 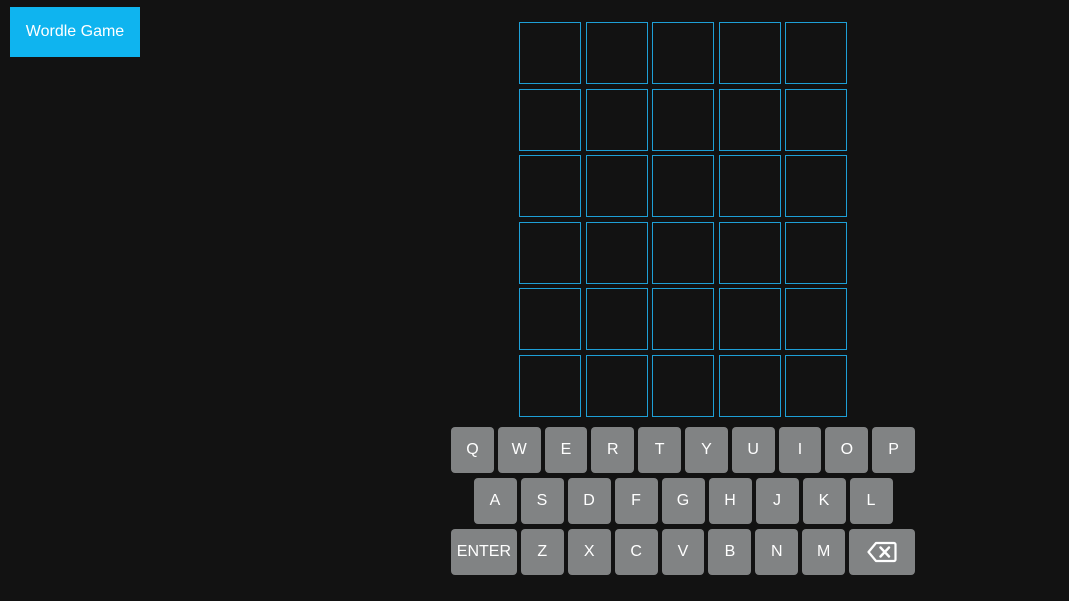 I want to click on on-screen-keyboard: QWERTYUIOP ASDFGHJKL ENTER Z X C V B N M, so click(x=683, y=503).